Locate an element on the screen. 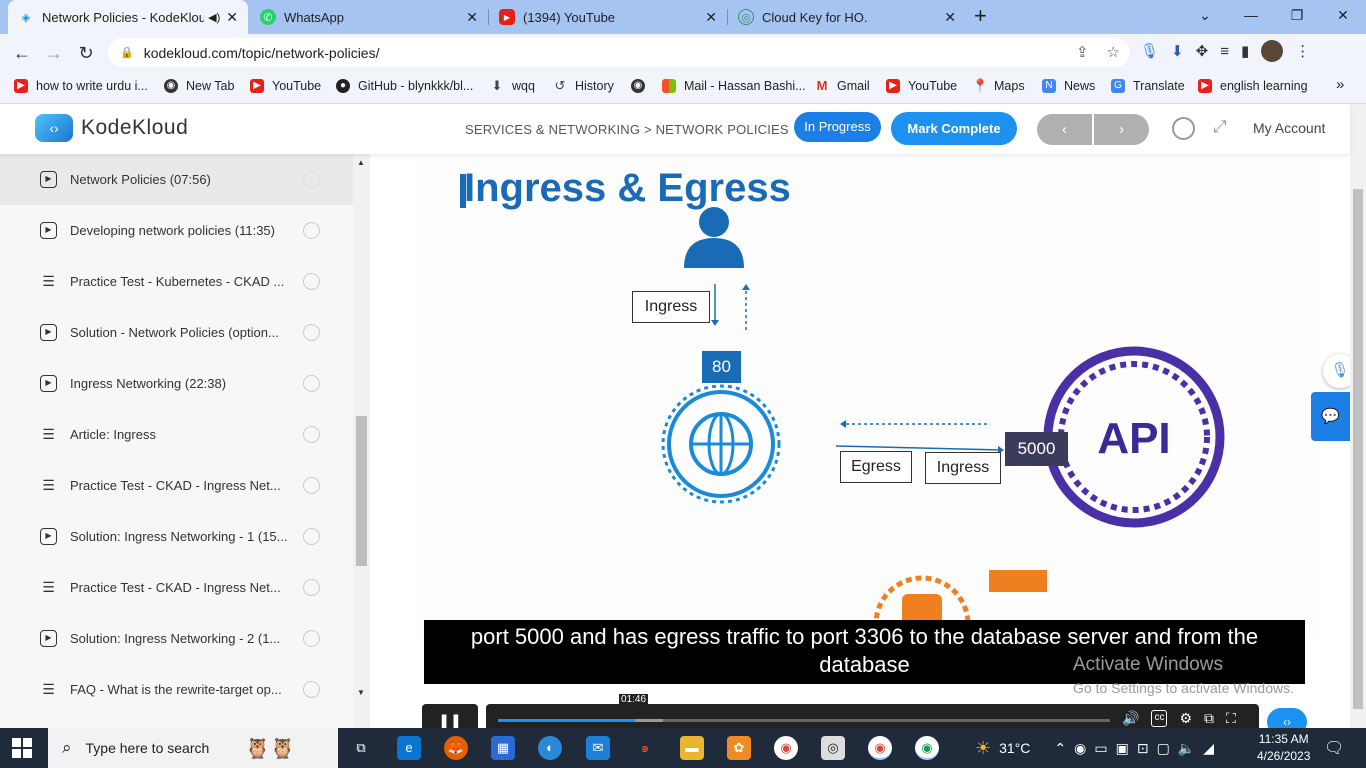 This screenshot has width=1366, height=768. menu-icon: ⋮ is located at coordinates (1302, 51).